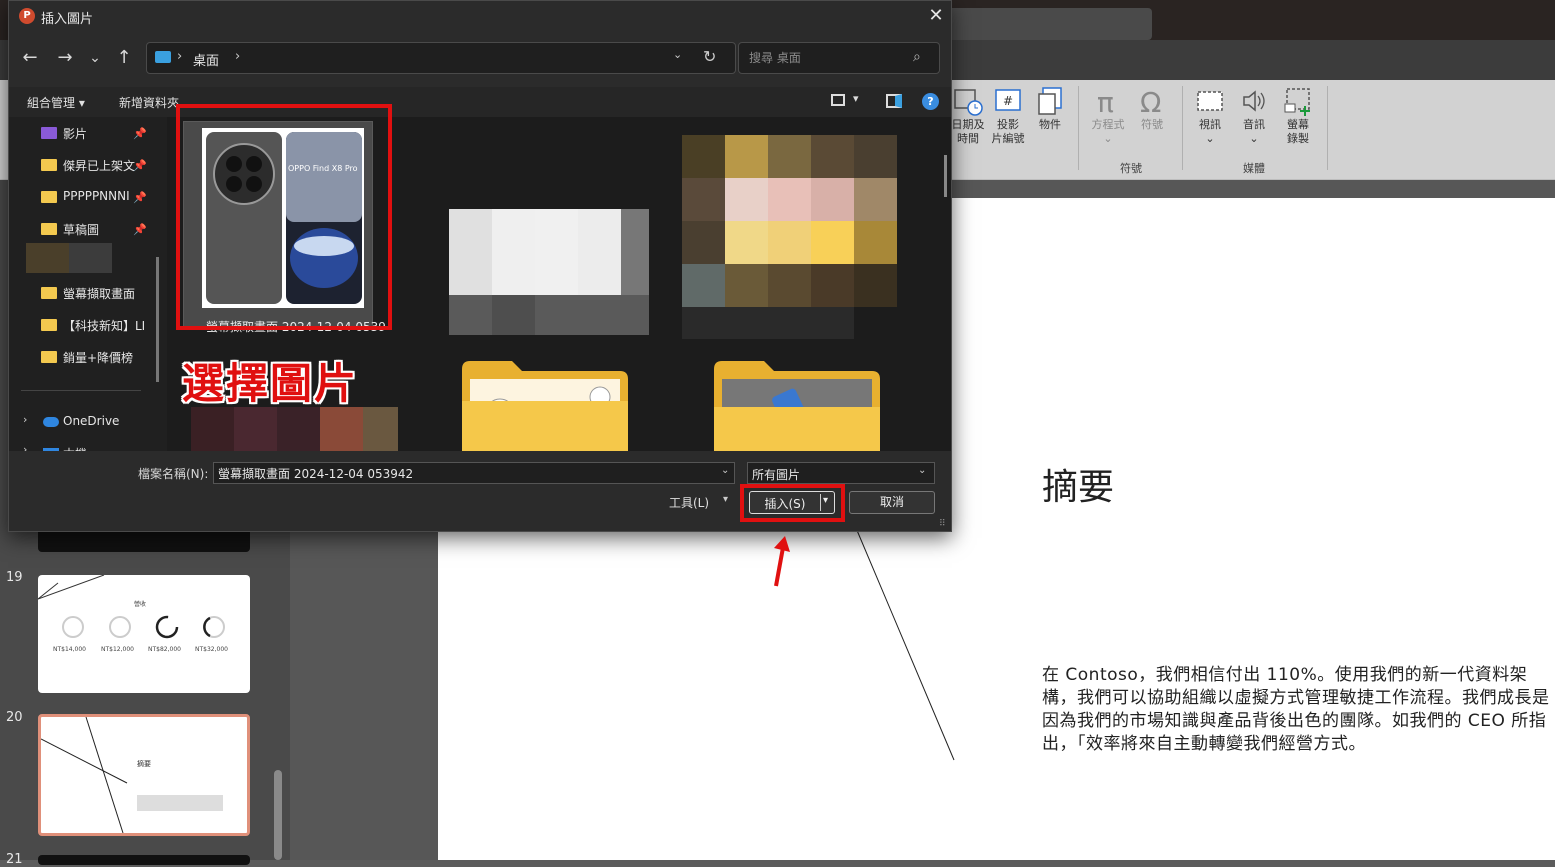  What do you see at coordinates (1078, 484) in the screenshot?
I see `slide-title: 摘要` at bounding box center [1078, 484].